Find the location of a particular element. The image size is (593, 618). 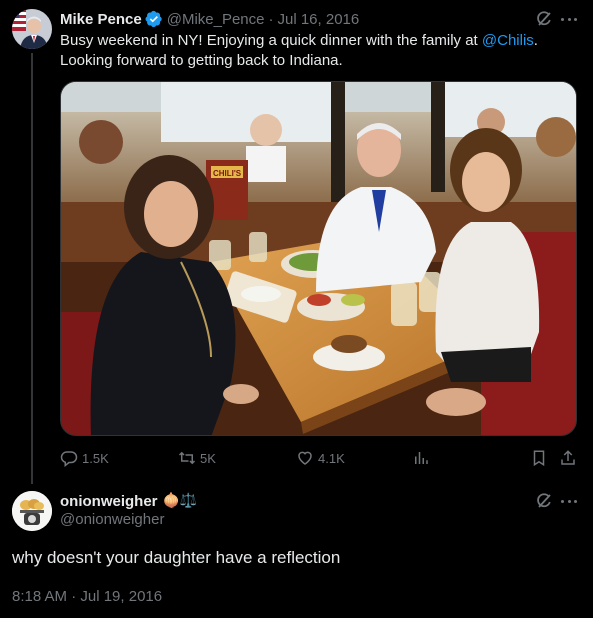

like-count: 4.1K is located at coordinates (331, 458).